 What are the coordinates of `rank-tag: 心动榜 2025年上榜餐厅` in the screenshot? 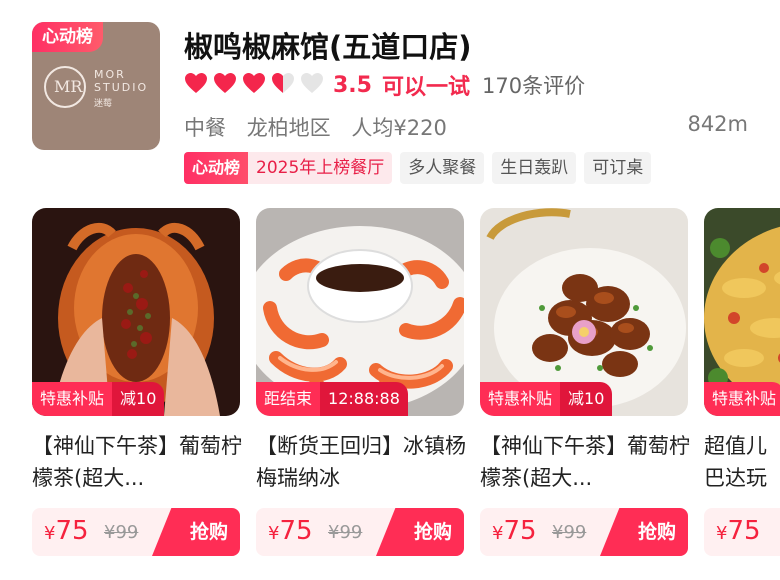 It's located at (288, 168).